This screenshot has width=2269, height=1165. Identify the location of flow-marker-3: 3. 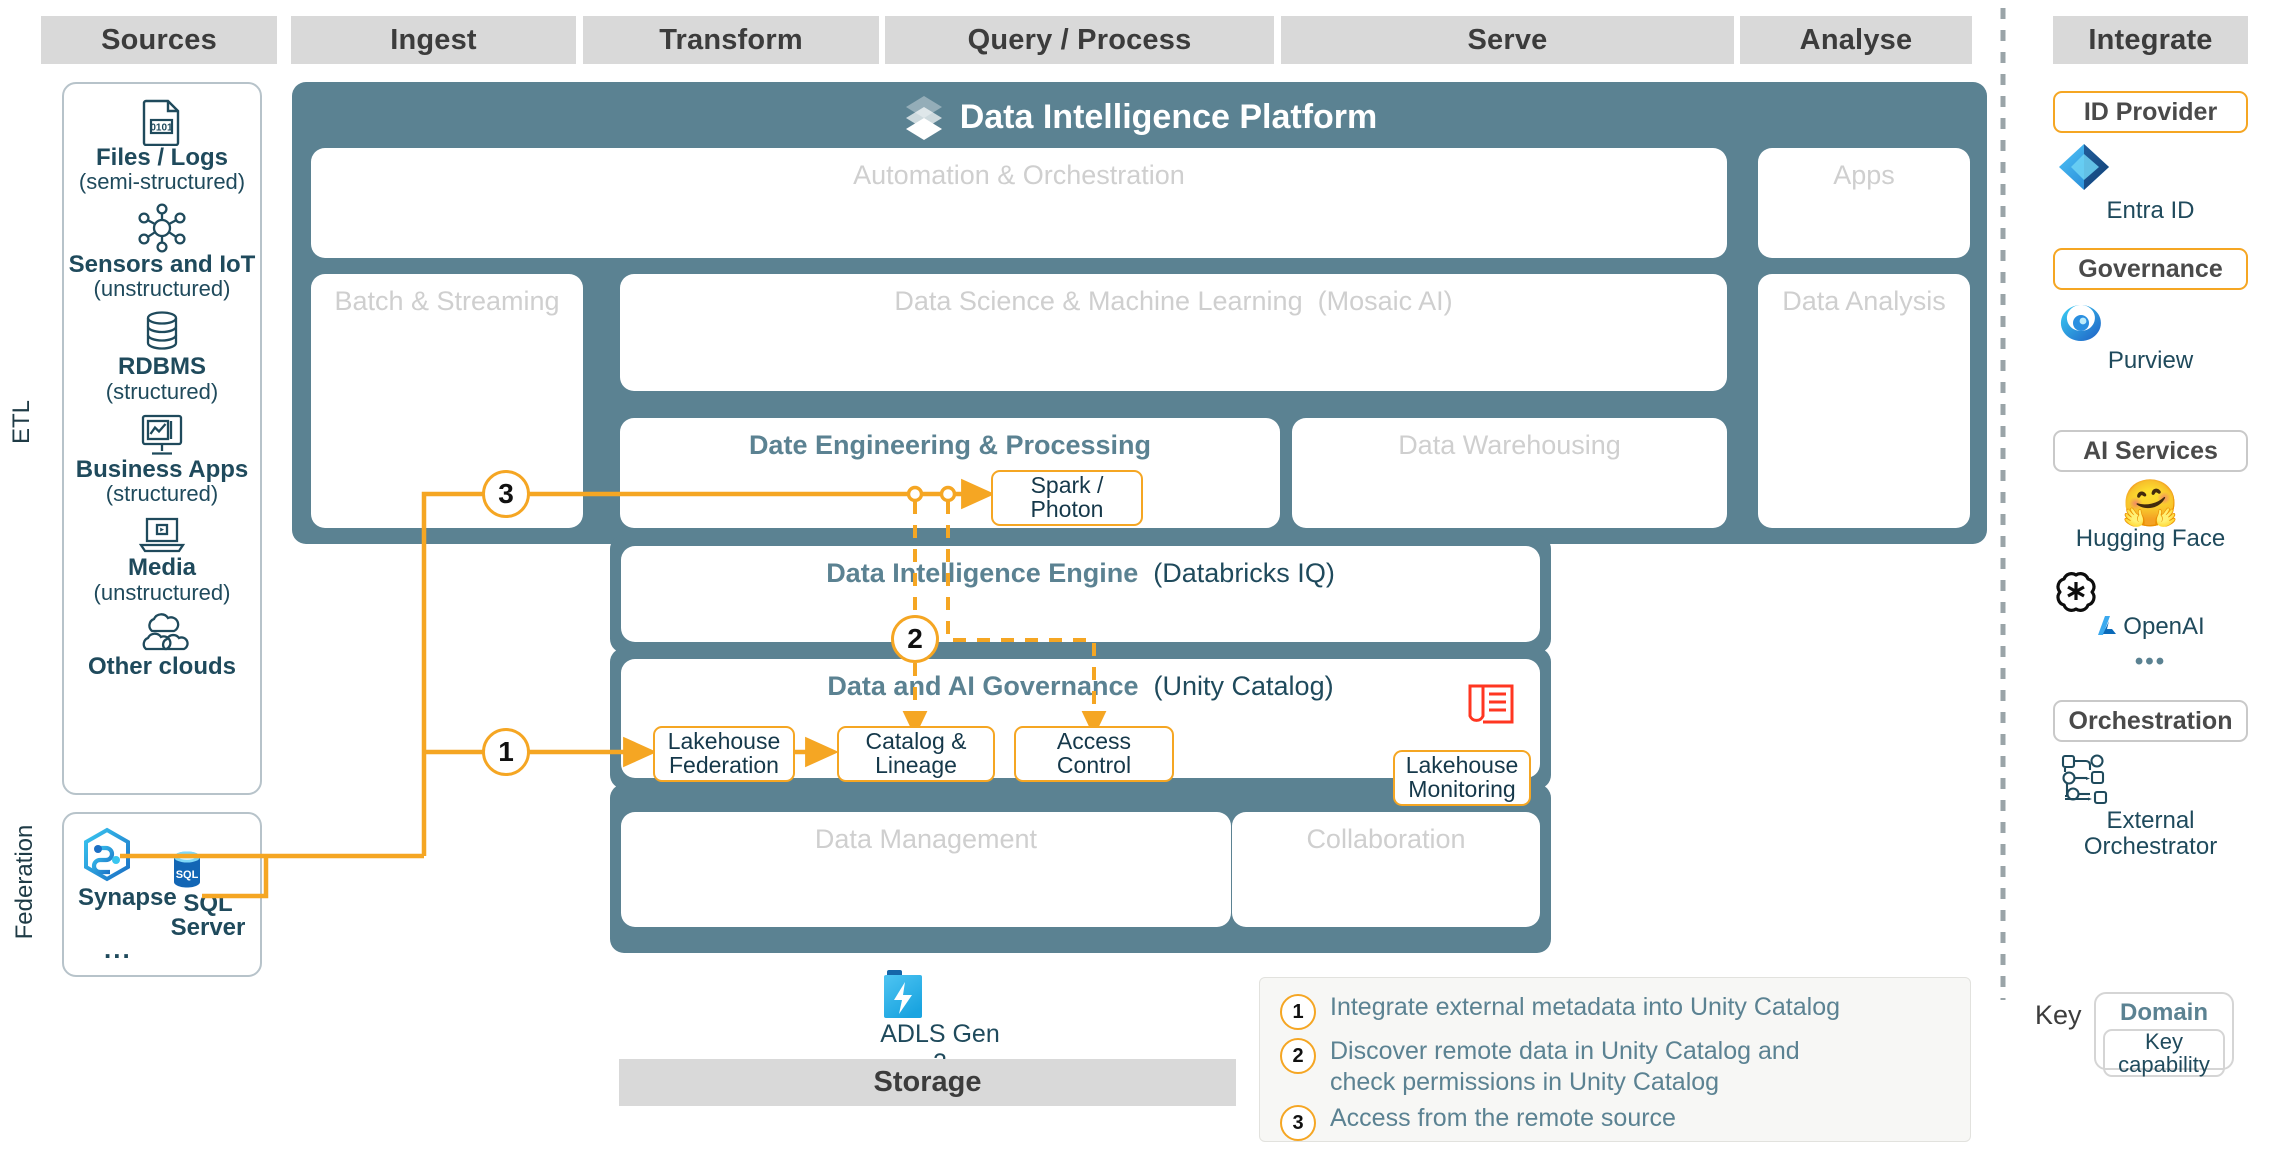
(506, 494).